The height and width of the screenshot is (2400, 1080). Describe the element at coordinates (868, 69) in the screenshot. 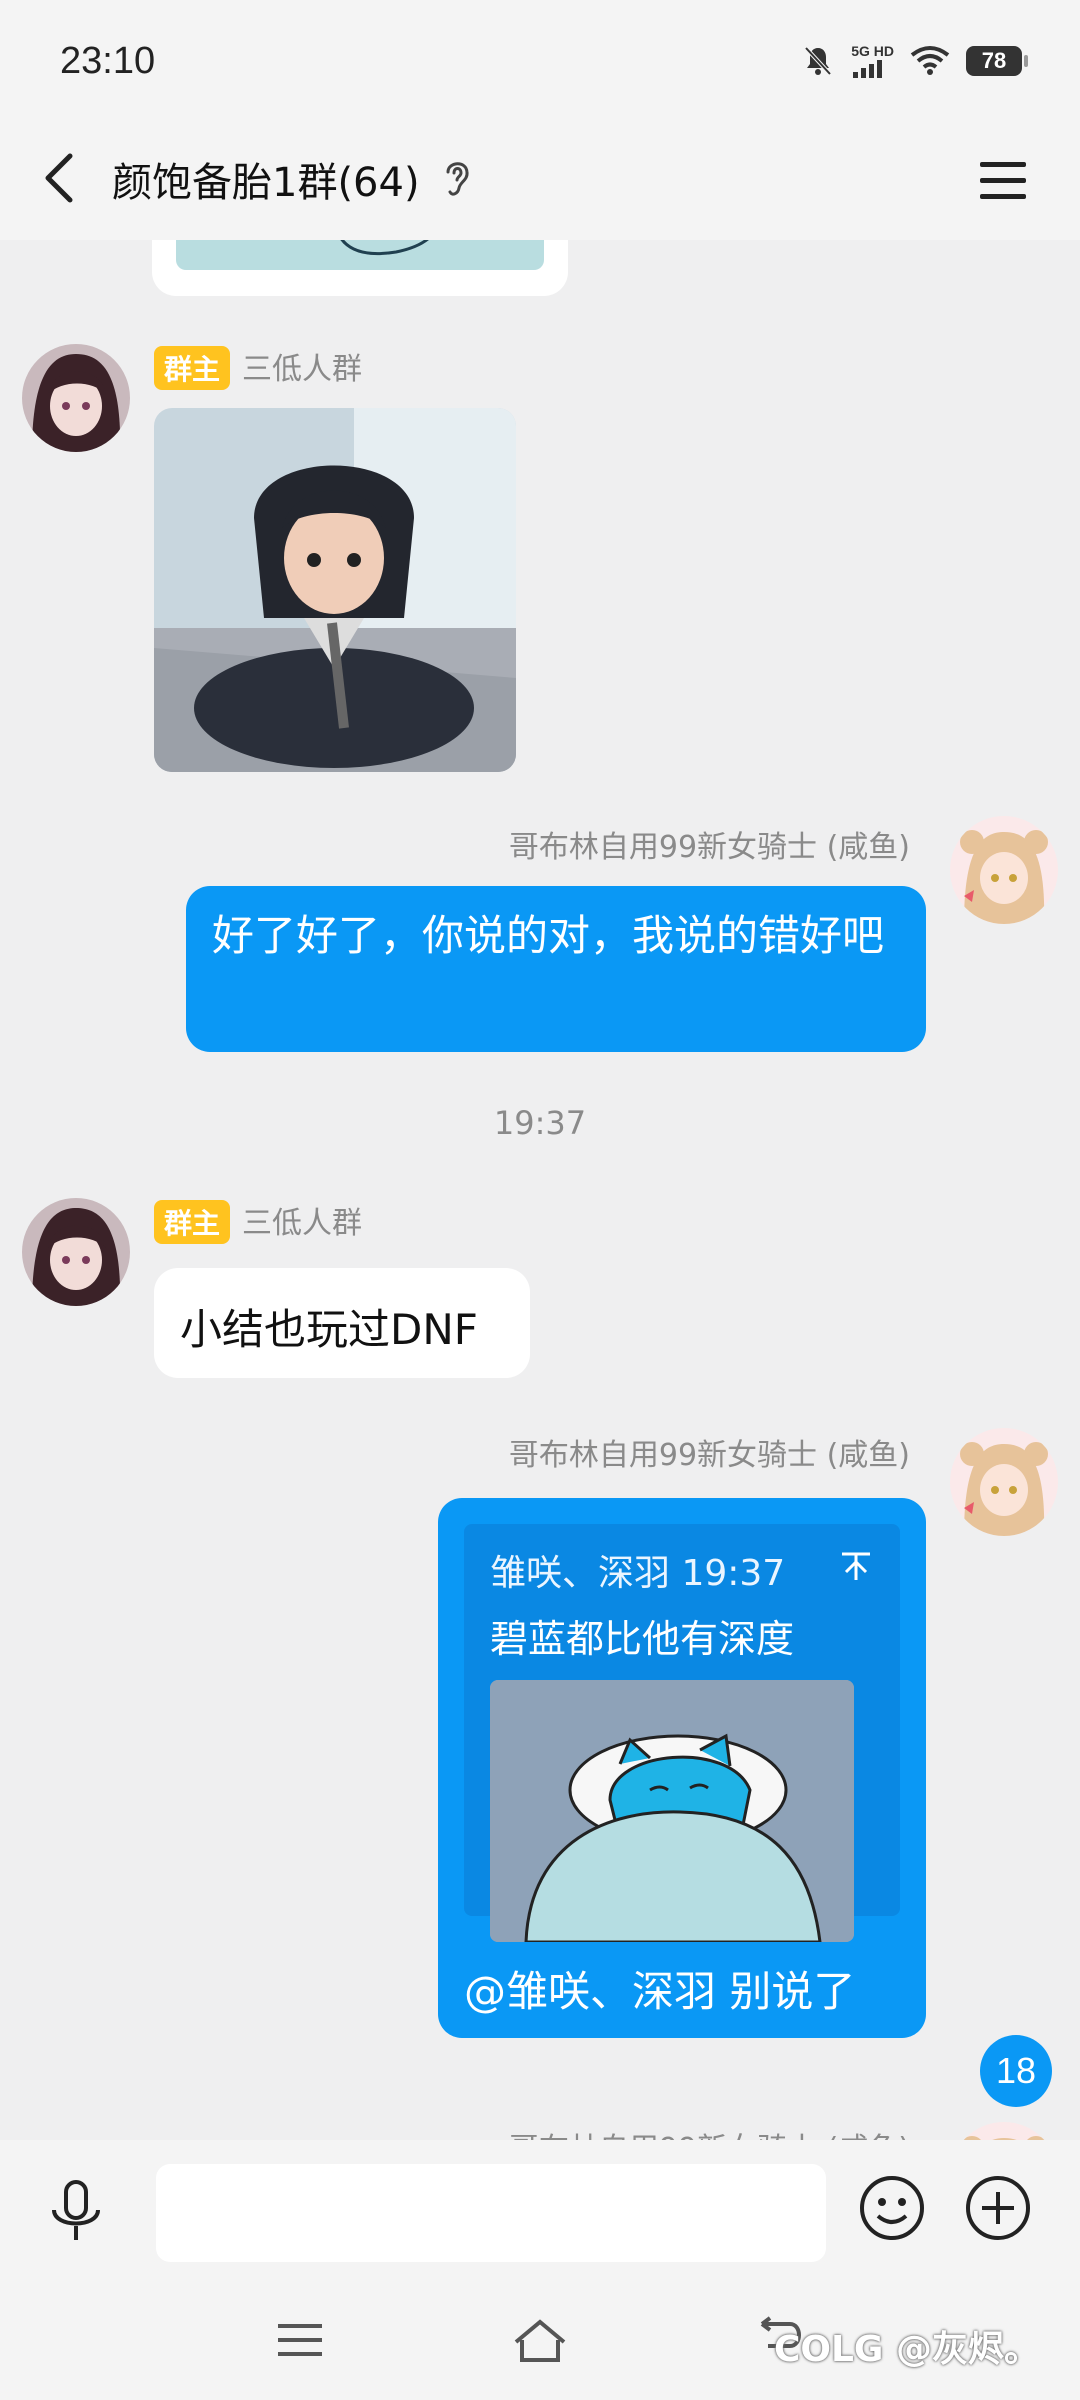

I see `signal-icon` at that location.